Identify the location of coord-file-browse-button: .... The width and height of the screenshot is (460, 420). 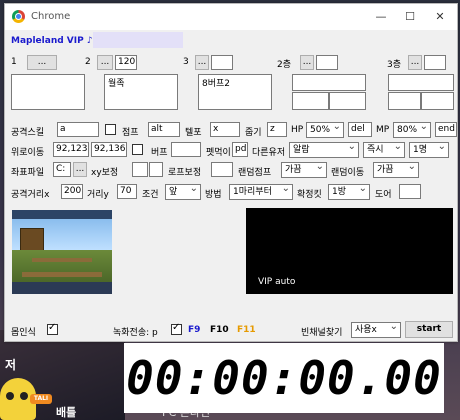
(80, 169).